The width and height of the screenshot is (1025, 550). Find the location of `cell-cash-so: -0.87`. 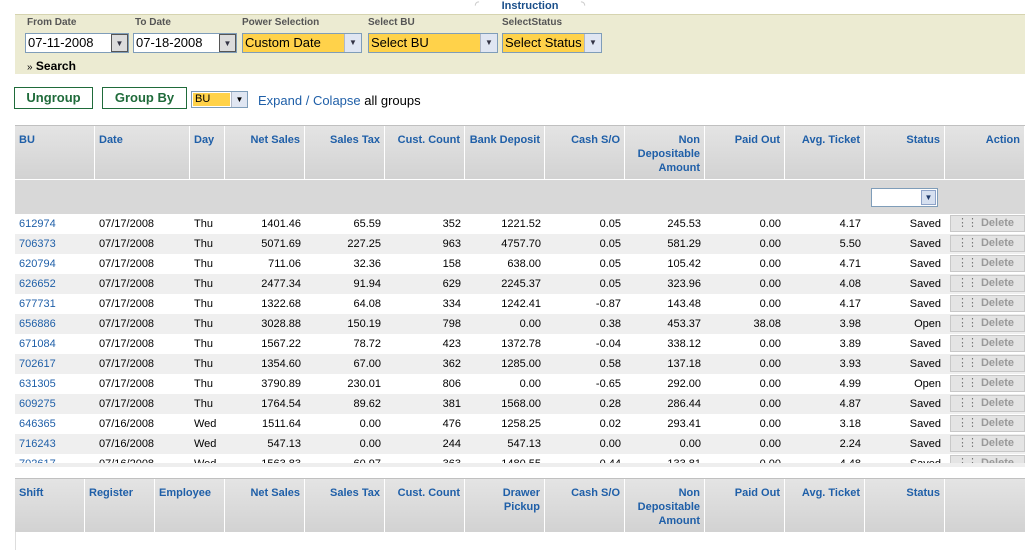

cell-cash-so: -0.87 is located at coordinates (608, 304).